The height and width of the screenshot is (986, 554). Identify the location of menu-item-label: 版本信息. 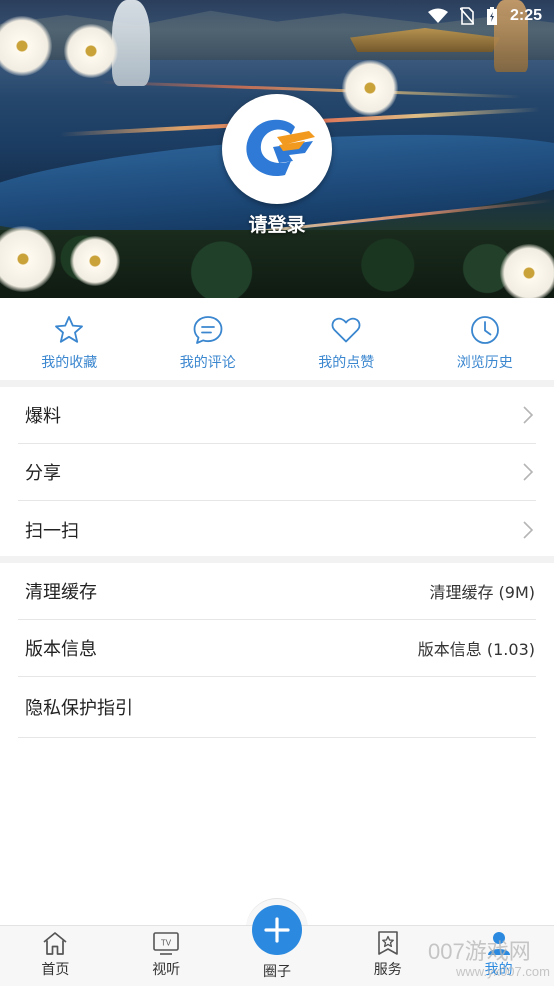
(61, 649).